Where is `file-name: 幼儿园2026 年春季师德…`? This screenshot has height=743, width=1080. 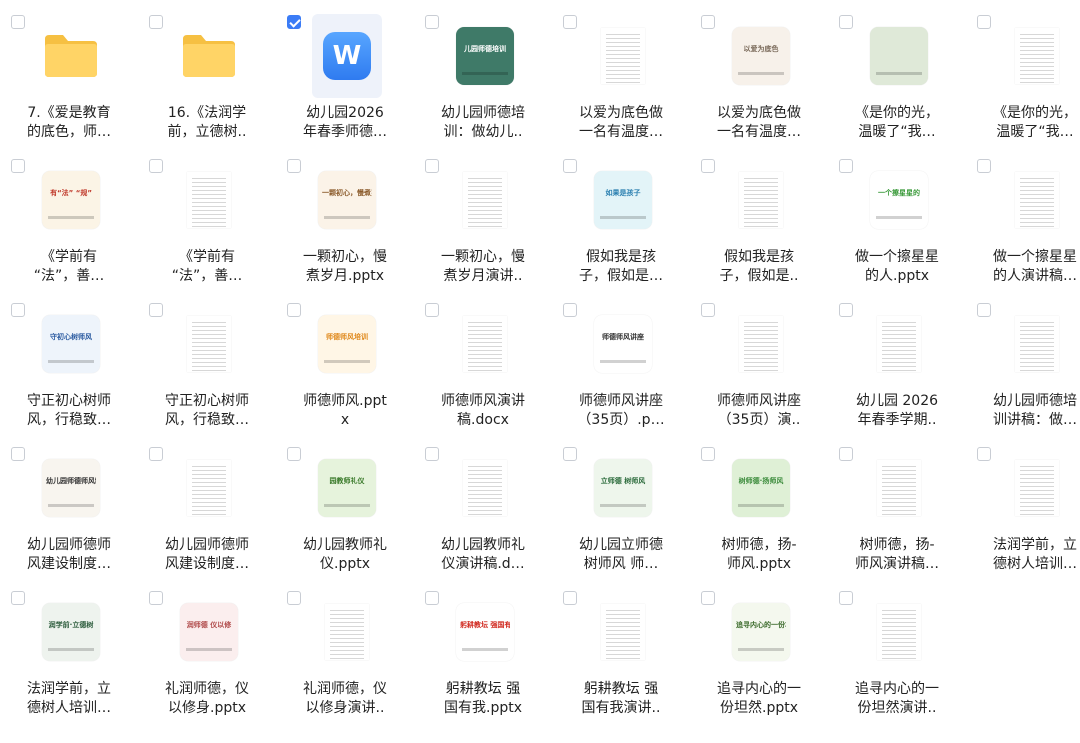 file-name: 幼儿园2026 年春季师德… is located at coordinates (345, 123).